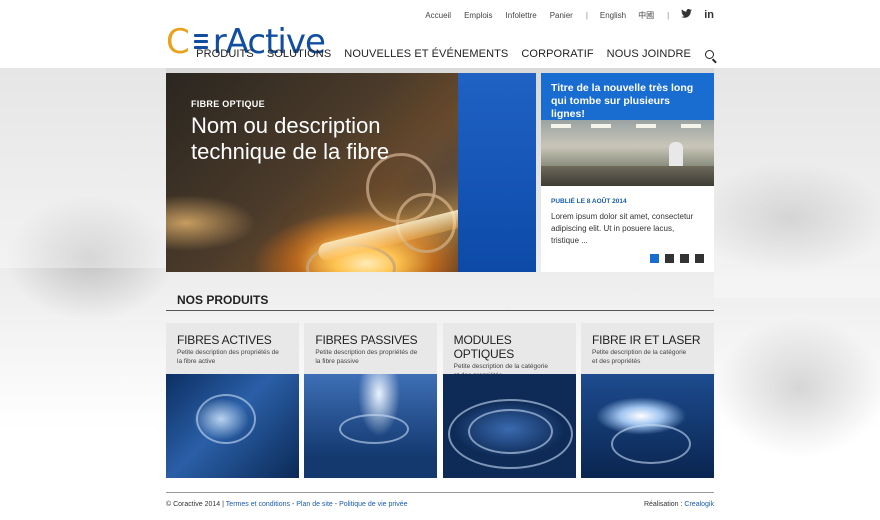 The height and width of the screenshot is (520, 880). I want to click on utility-link-panier: Panier, so click(561, 15).